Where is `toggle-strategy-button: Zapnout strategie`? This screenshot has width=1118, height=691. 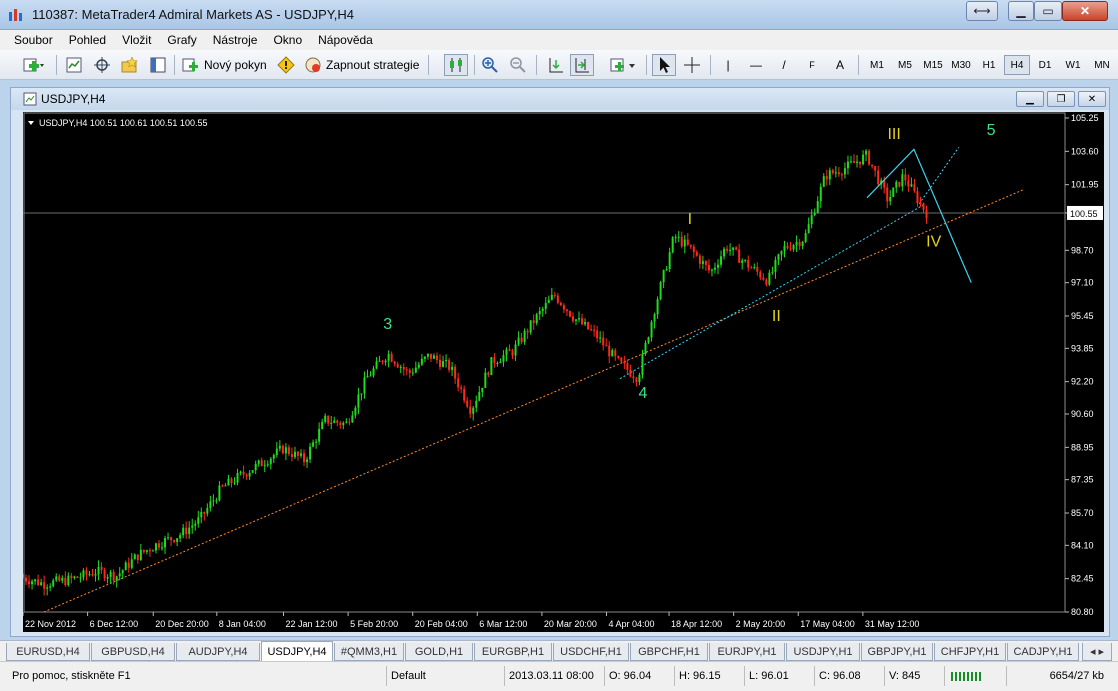 toggle-strategy-button: Zapnout strategie is located at coordinates (361, 65).